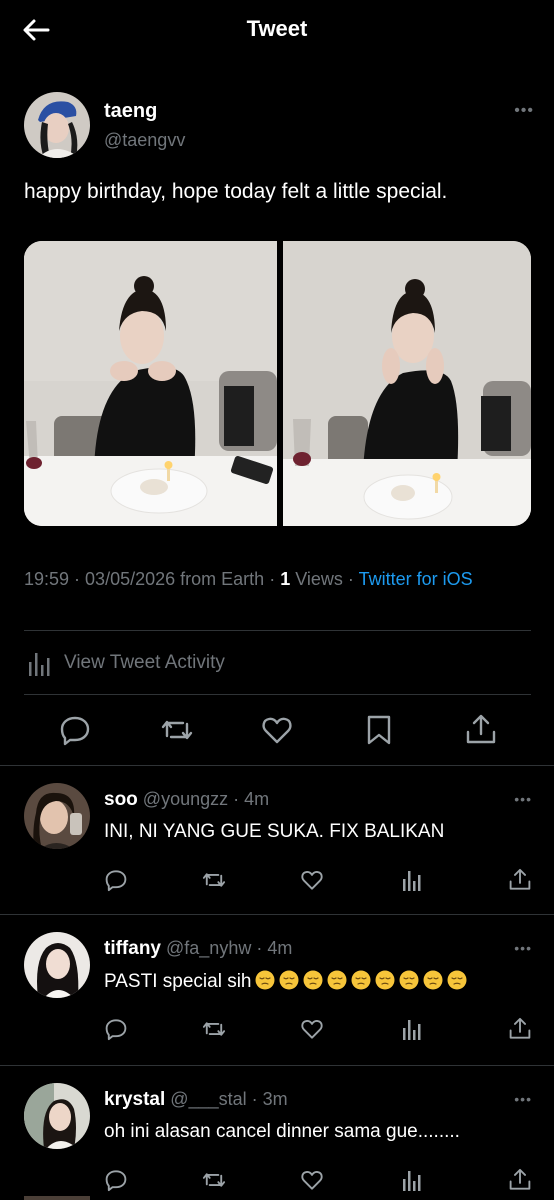 The height and width of the screenshot is (1200, 554). I want to click on tweet-source-link: Twitter for iOS, so click(416, 579).